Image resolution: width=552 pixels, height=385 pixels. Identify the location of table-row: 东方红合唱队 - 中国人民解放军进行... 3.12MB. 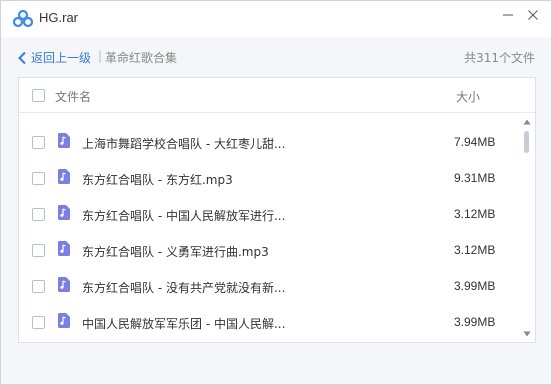
(269, 214).